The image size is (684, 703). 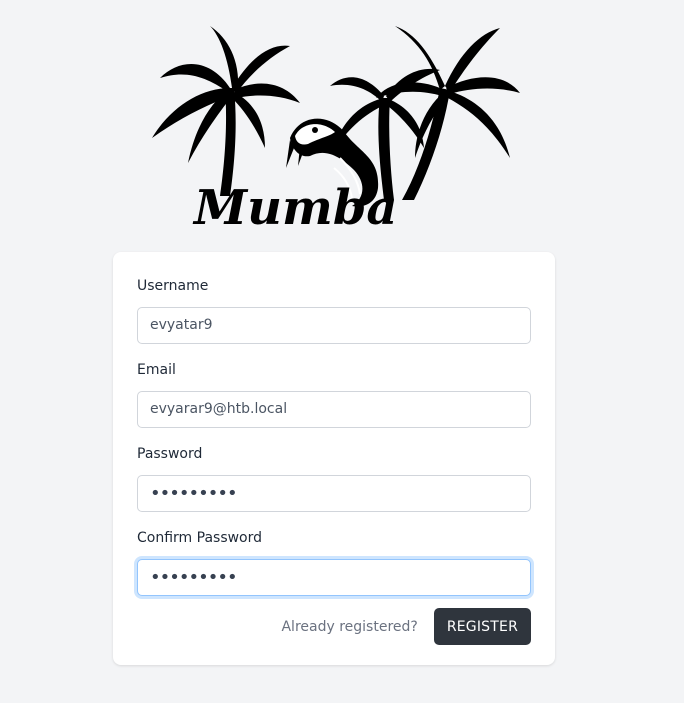 I want to click on username-input: evyatar9, so click(x=334, y=325).